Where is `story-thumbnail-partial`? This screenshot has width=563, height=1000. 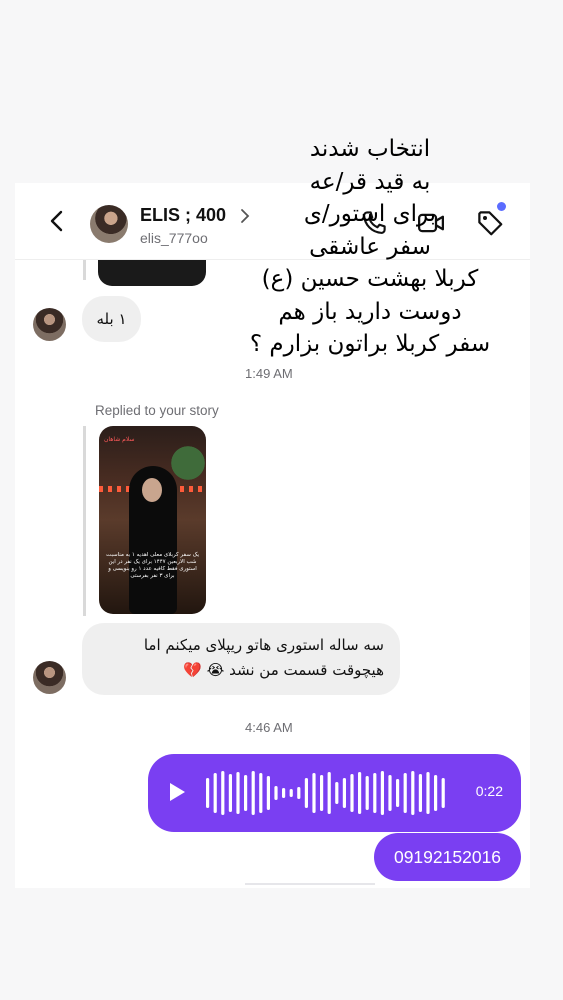
story-thumbnail-partial is located at coordinates (152, 273).